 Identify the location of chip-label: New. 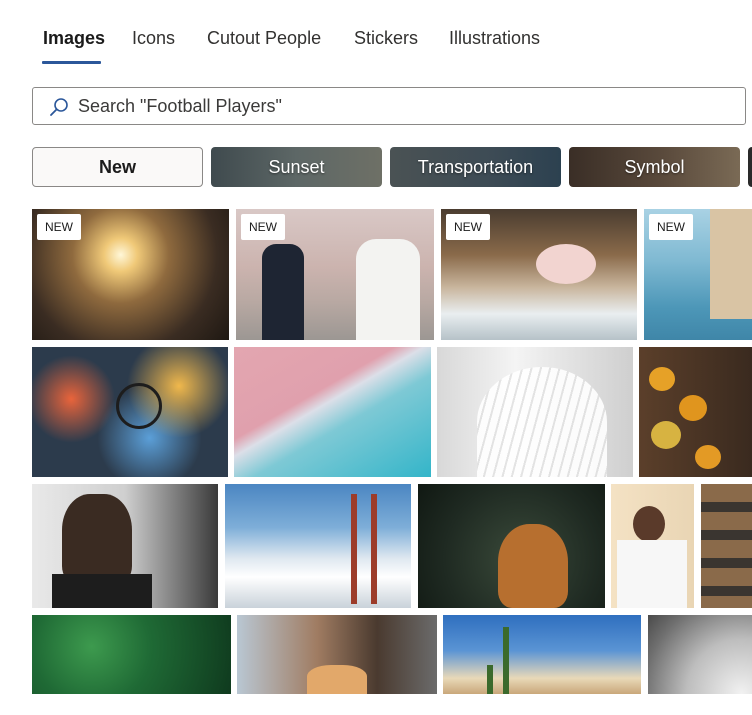
(117, 166).